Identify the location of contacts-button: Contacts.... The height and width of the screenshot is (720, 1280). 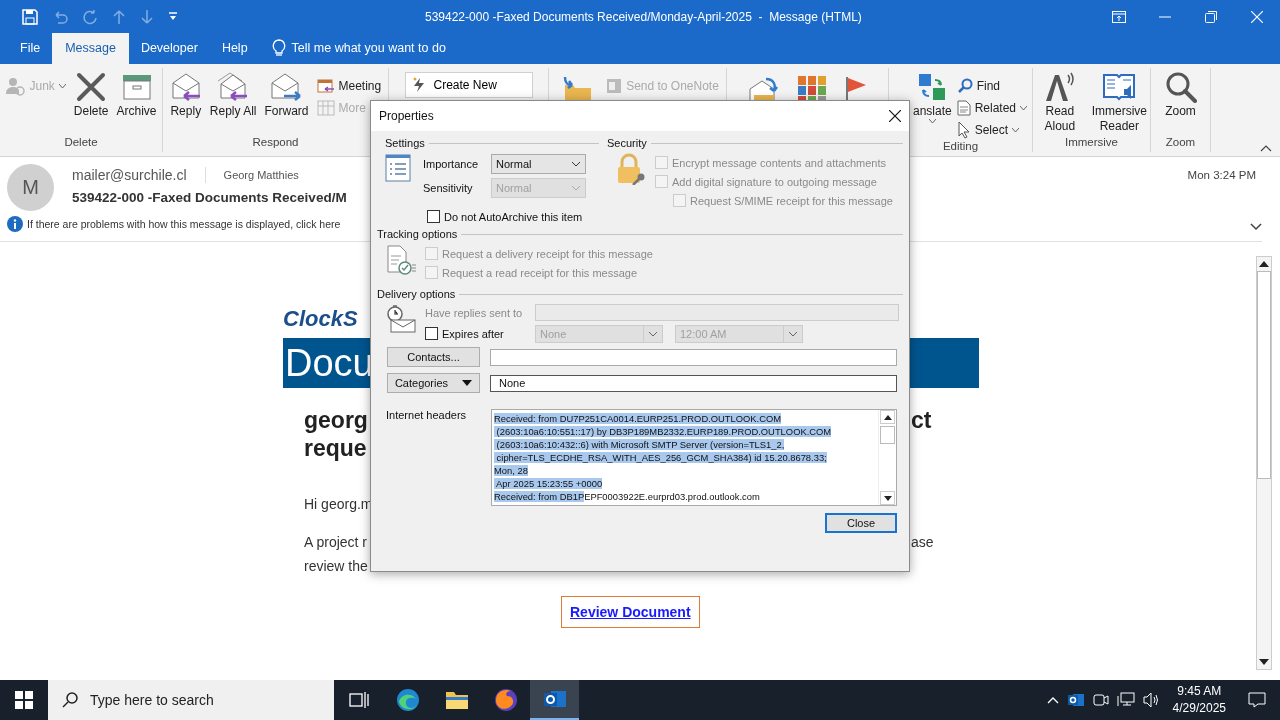
(433, 357).